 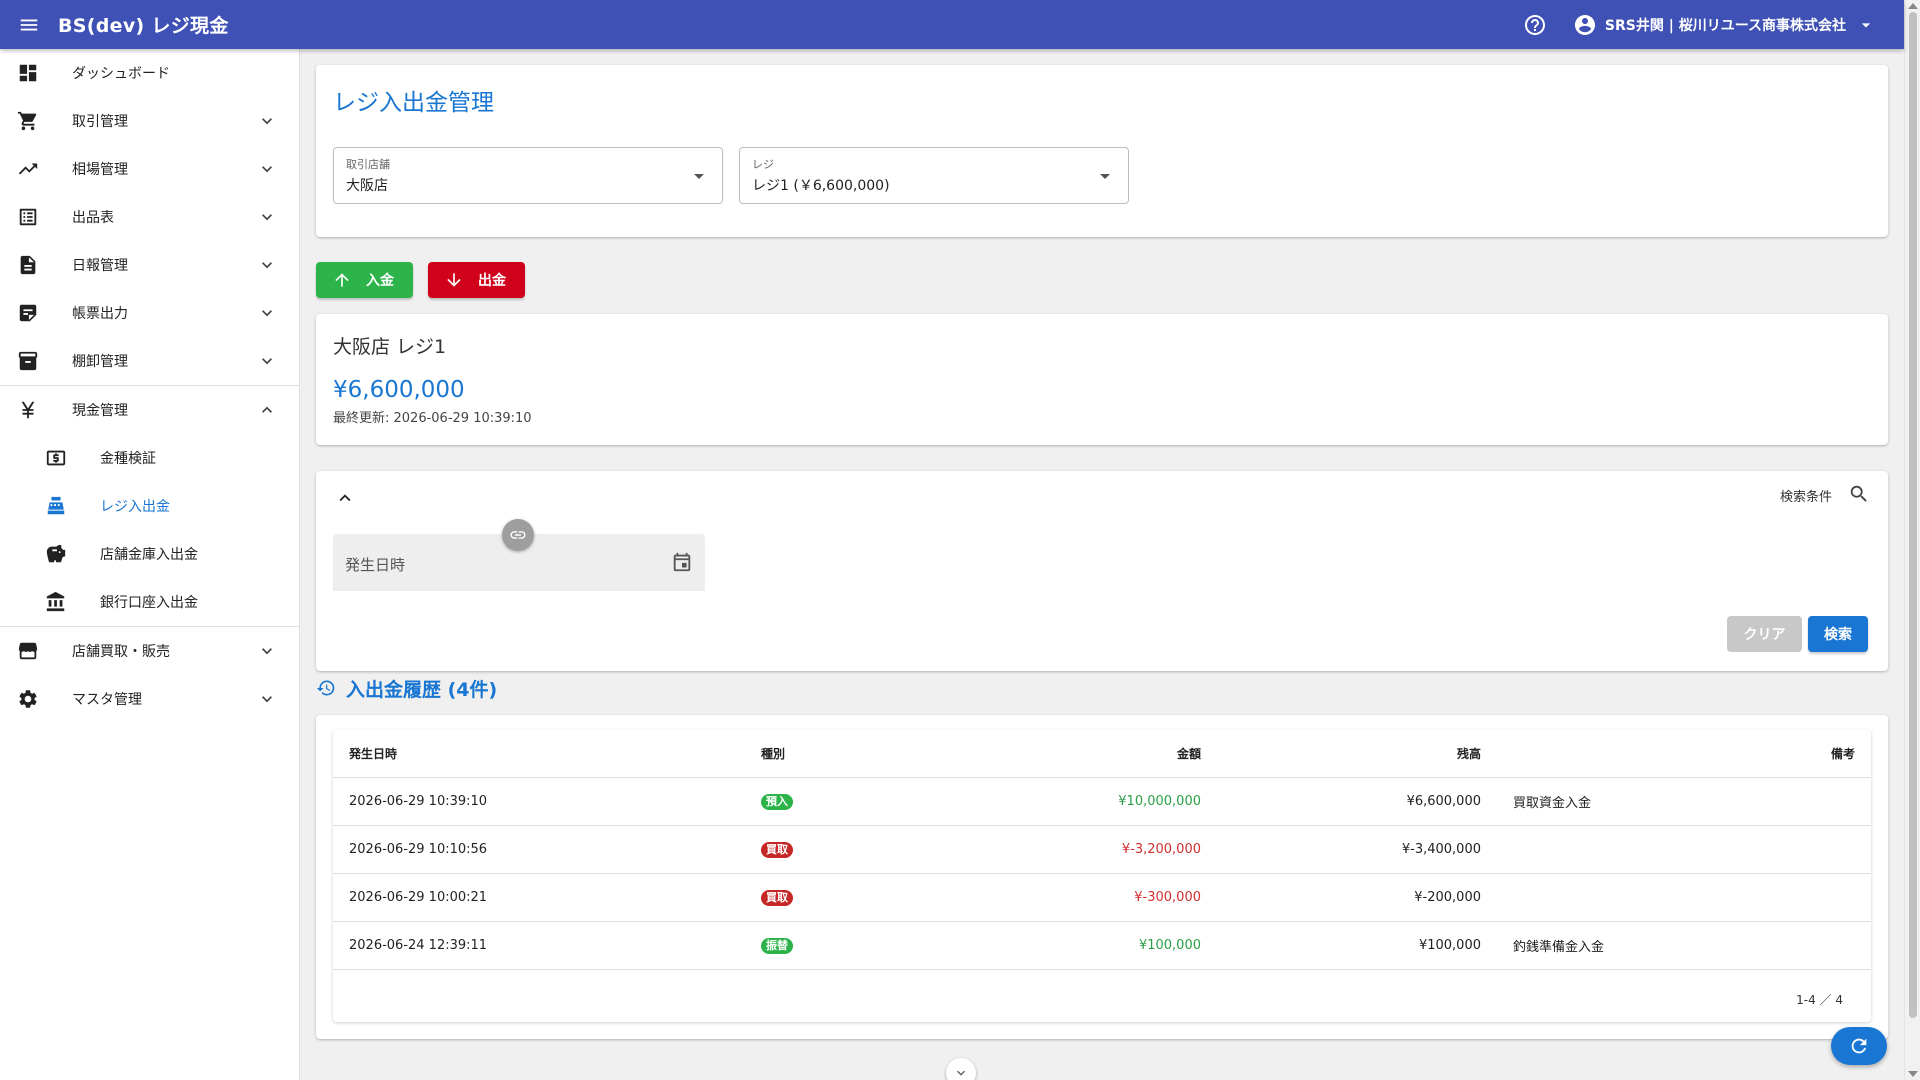 What do you see at coordinates (28, 121) in the screenshot?
I see `cart-icon` at bounding box center [28, 121].